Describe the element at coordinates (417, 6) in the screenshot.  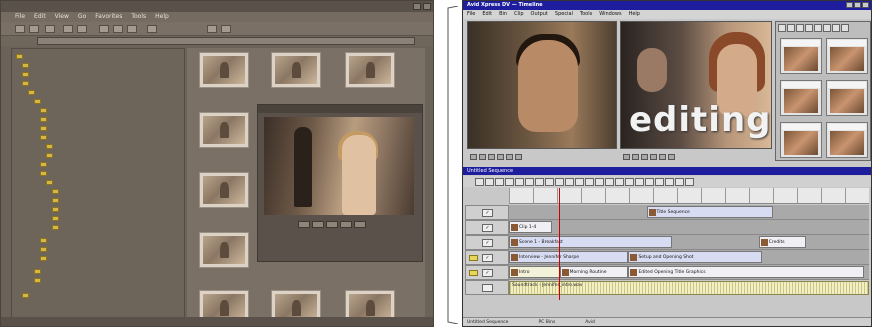
I see `minimize-button` at that location.